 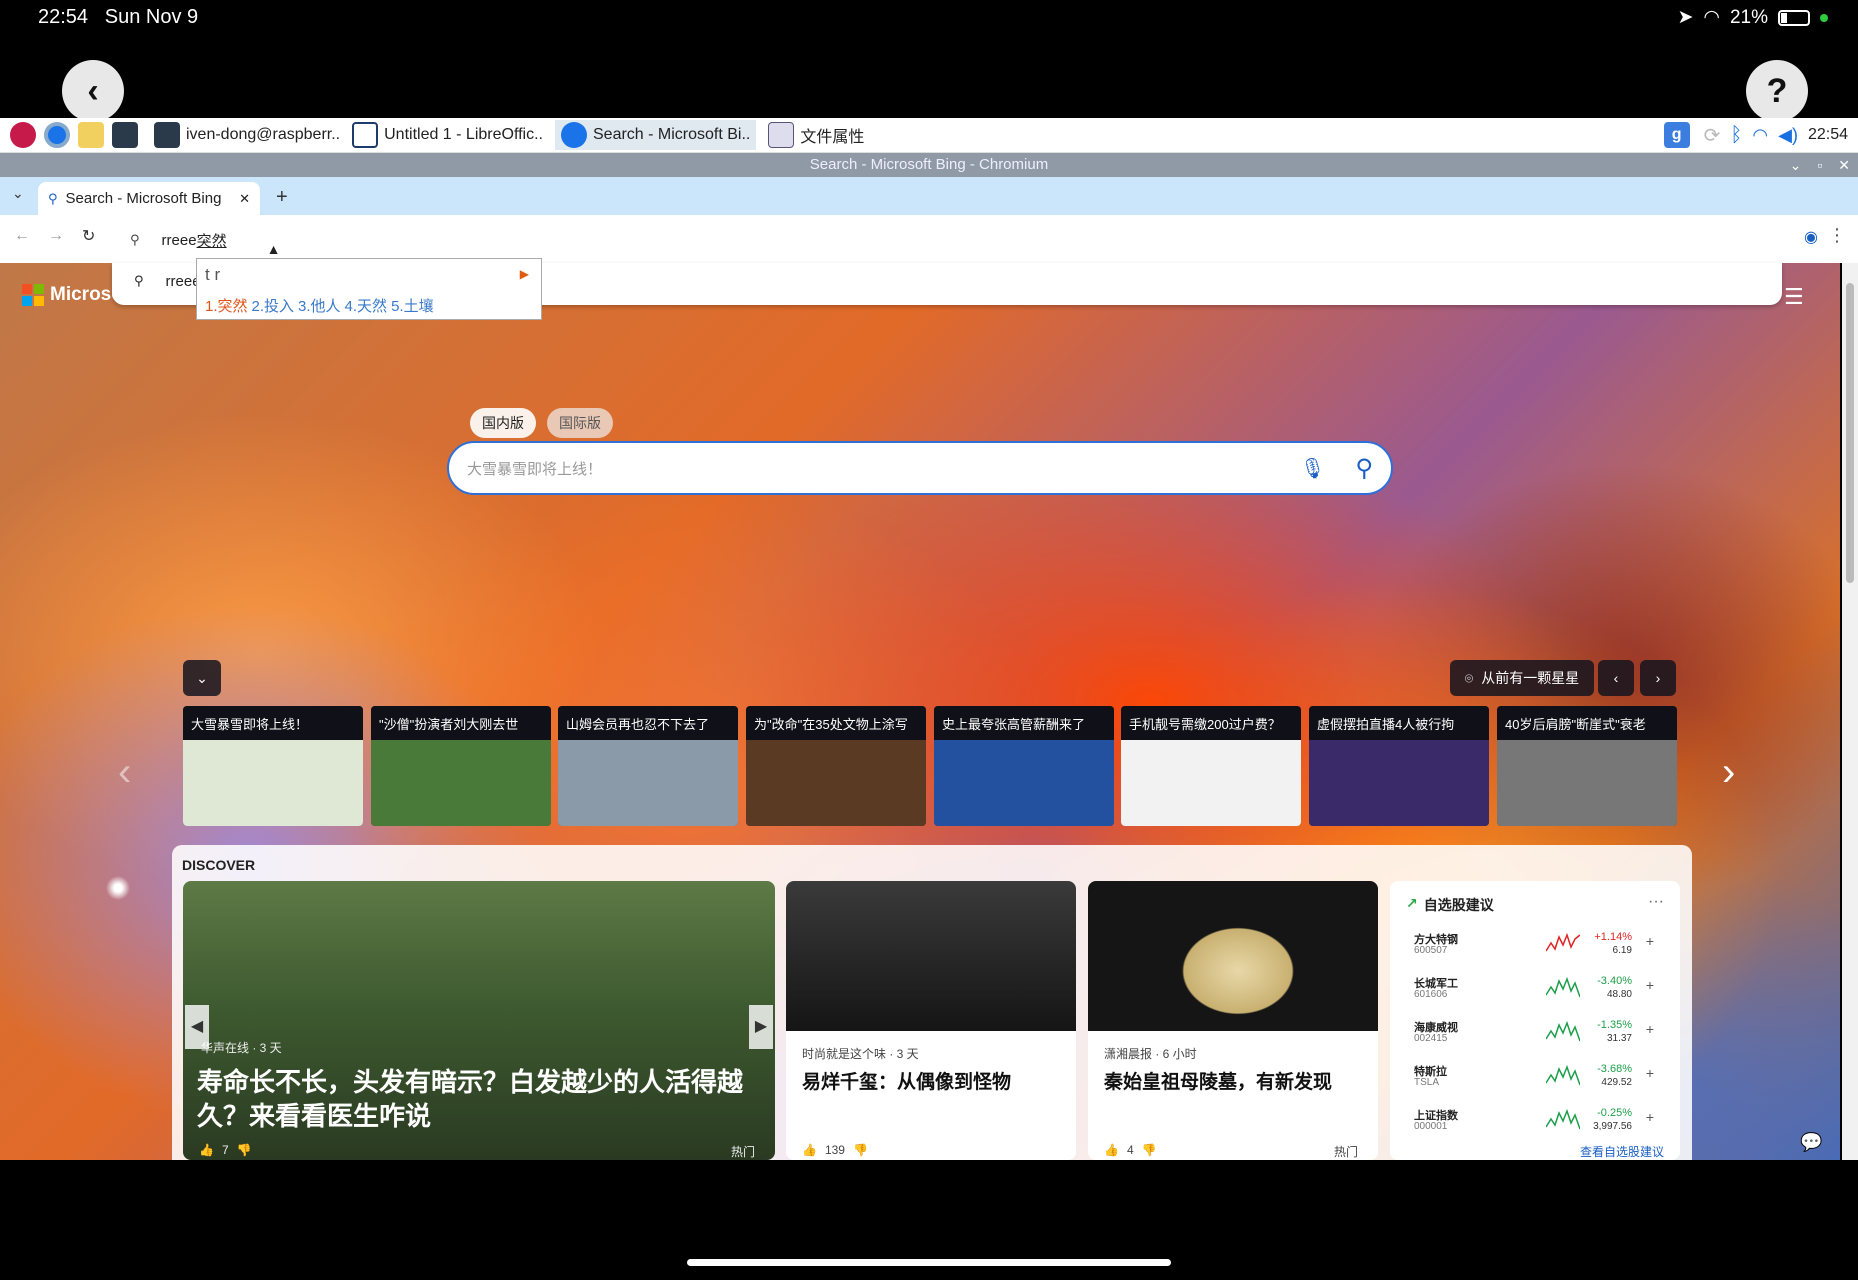 I want to click on news-headline: 秦始皇祖母陵墓，有新发现, so click(x=1218, y=1082).